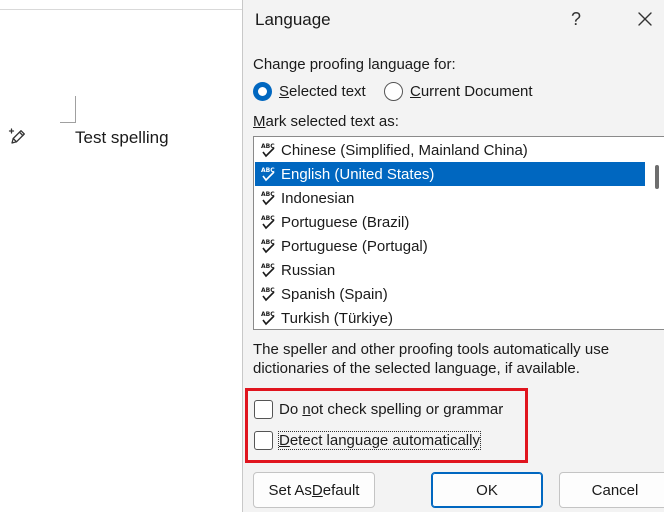 The height and width of the screenshot is (512, 664). What do you see at coordinates (308, 270) in the screenshot?
I see `language-label: Russian` at bounding box center [308, 270].